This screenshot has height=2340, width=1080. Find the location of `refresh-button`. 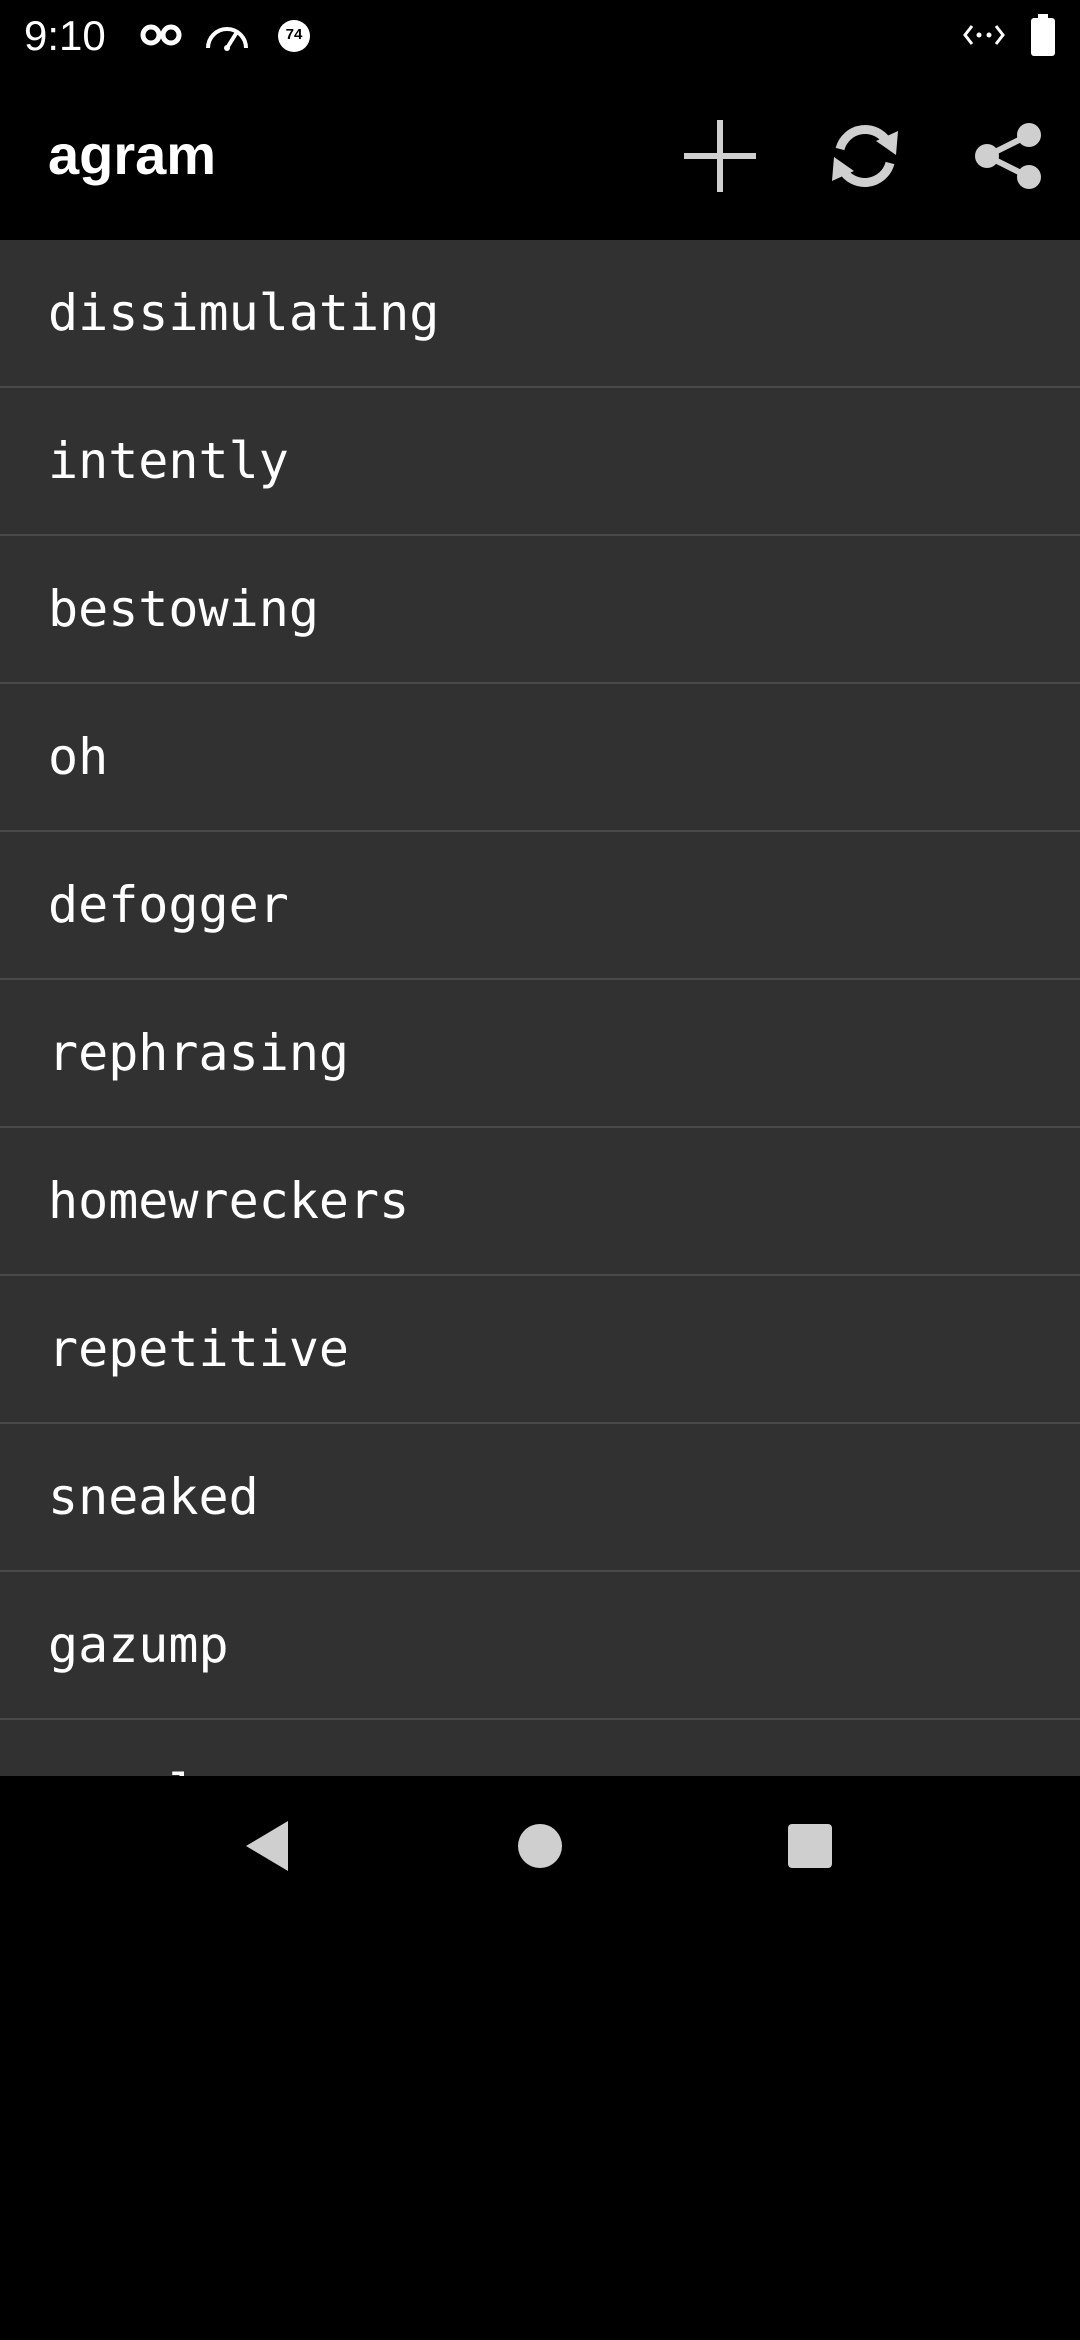

refresh-button is located at coordinates (865, 158).